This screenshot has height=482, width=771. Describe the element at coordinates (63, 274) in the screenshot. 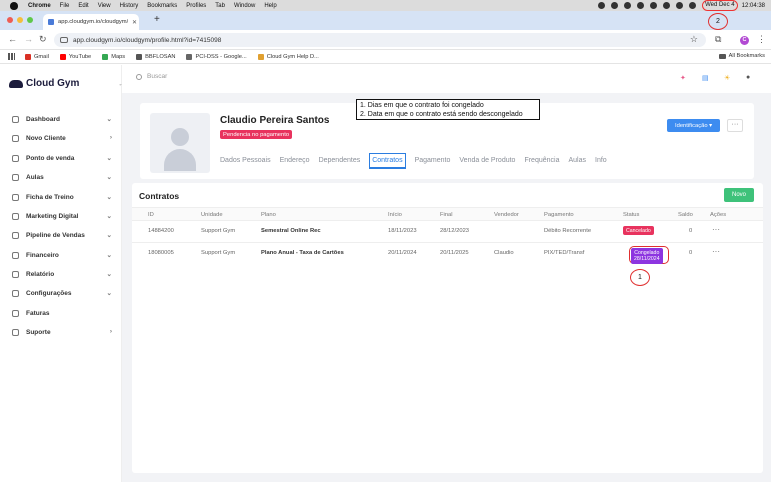

I see `sidebar-item-relatorio: Relatório ⌄` at that location.